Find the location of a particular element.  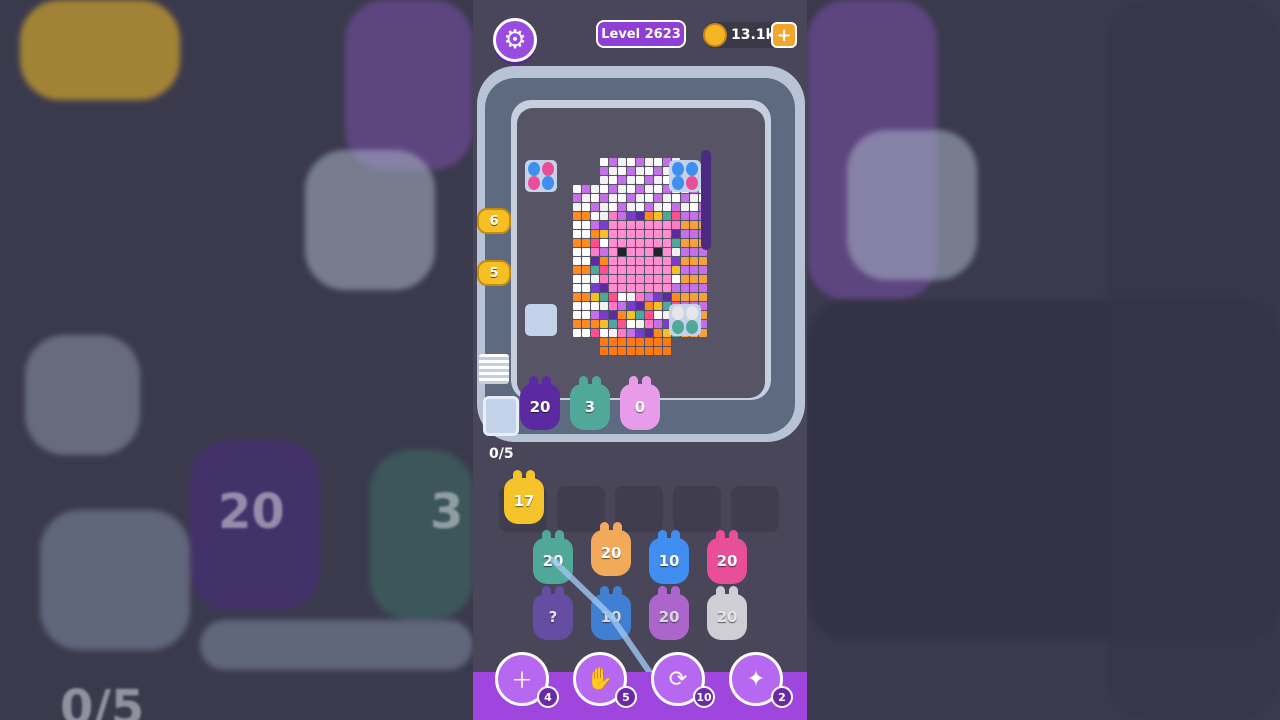

hand-icon: ✋ is located at coordinates (600, 679).